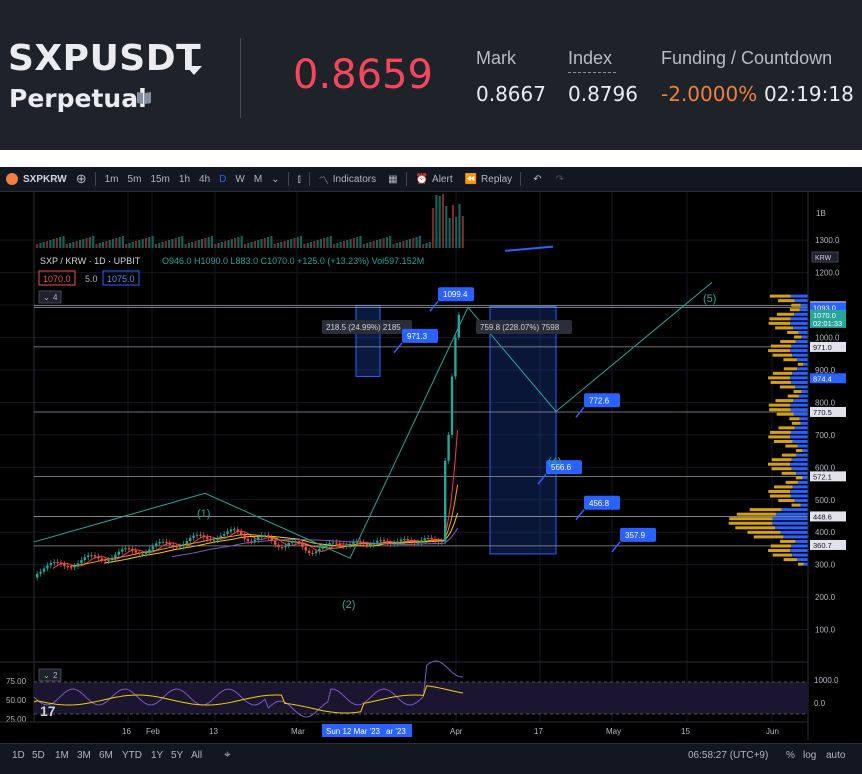 This screenshot has width=862, height=774. What do you see at coordinates (790, 755) in the screenshot?
I see `percent-toggle: %` at bounding box center [790, 755].